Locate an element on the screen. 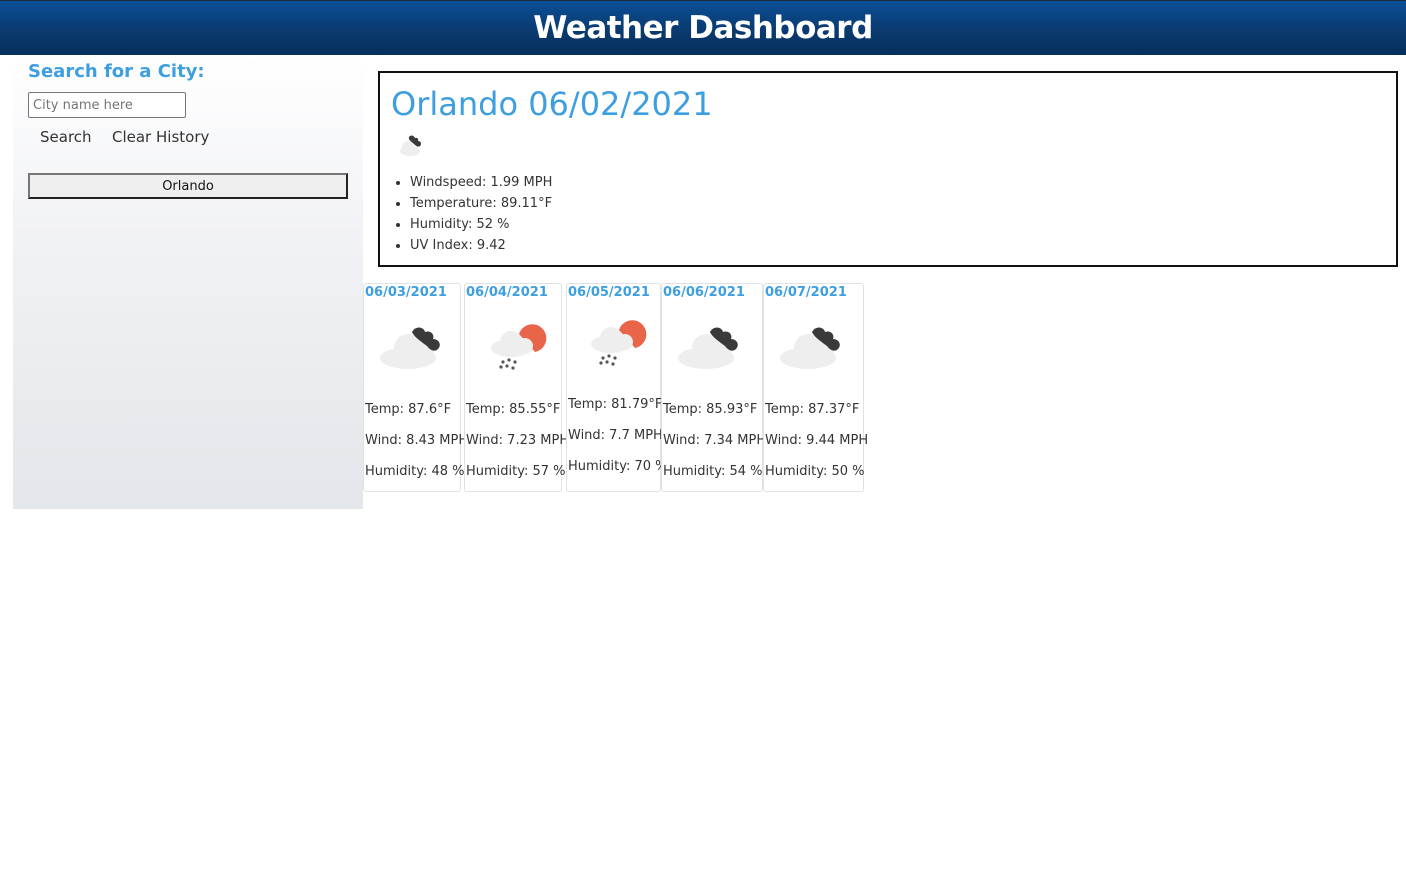  forecast-date: 06/05/2021 is located at coordinates (609, 292).